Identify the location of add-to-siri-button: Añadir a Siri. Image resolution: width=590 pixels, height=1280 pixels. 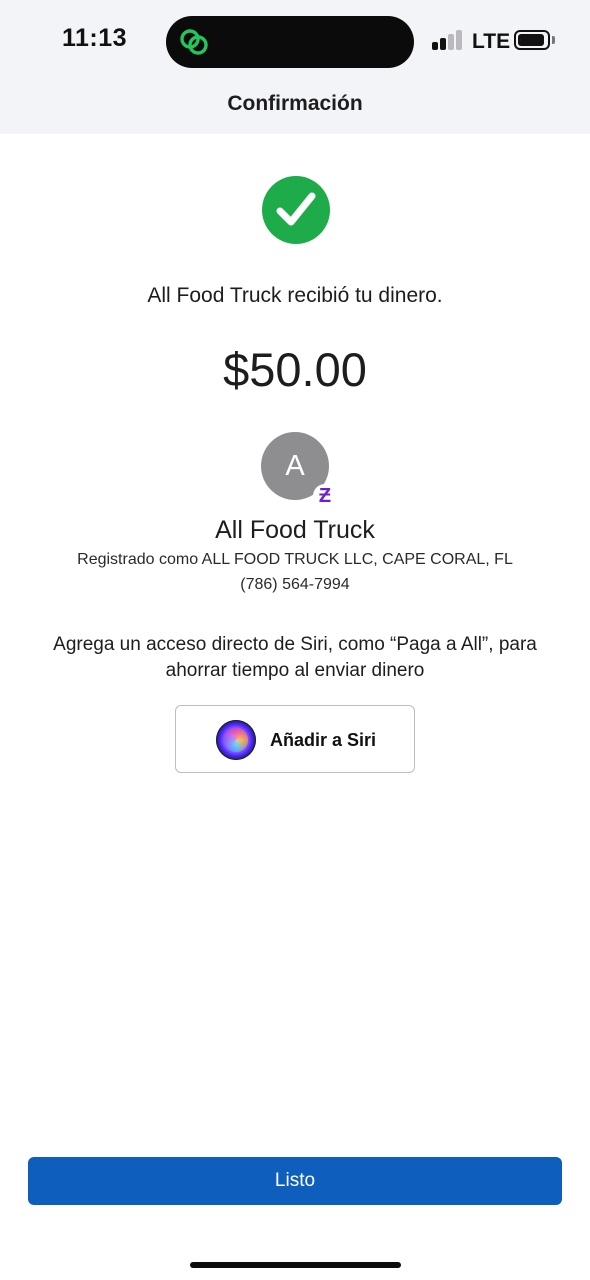
(295, 739).